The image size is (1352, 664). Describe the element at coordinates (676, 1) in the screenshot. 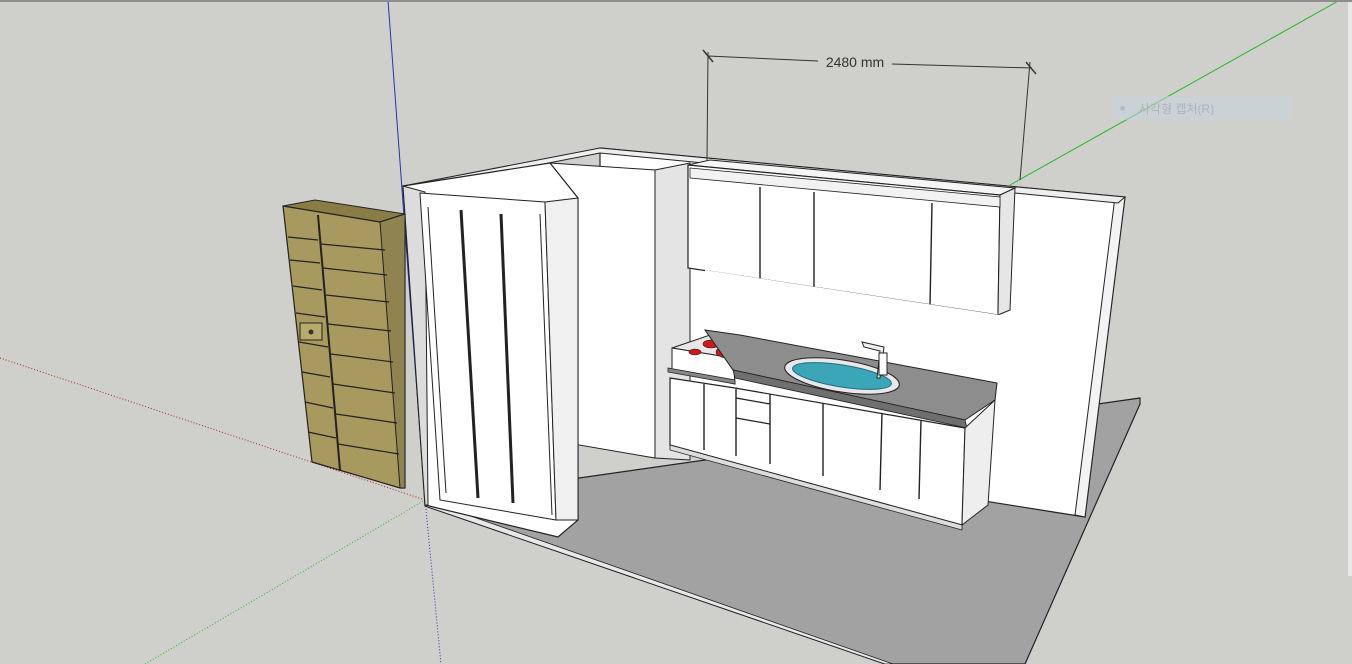

I see `viewport-top-border` at that location.